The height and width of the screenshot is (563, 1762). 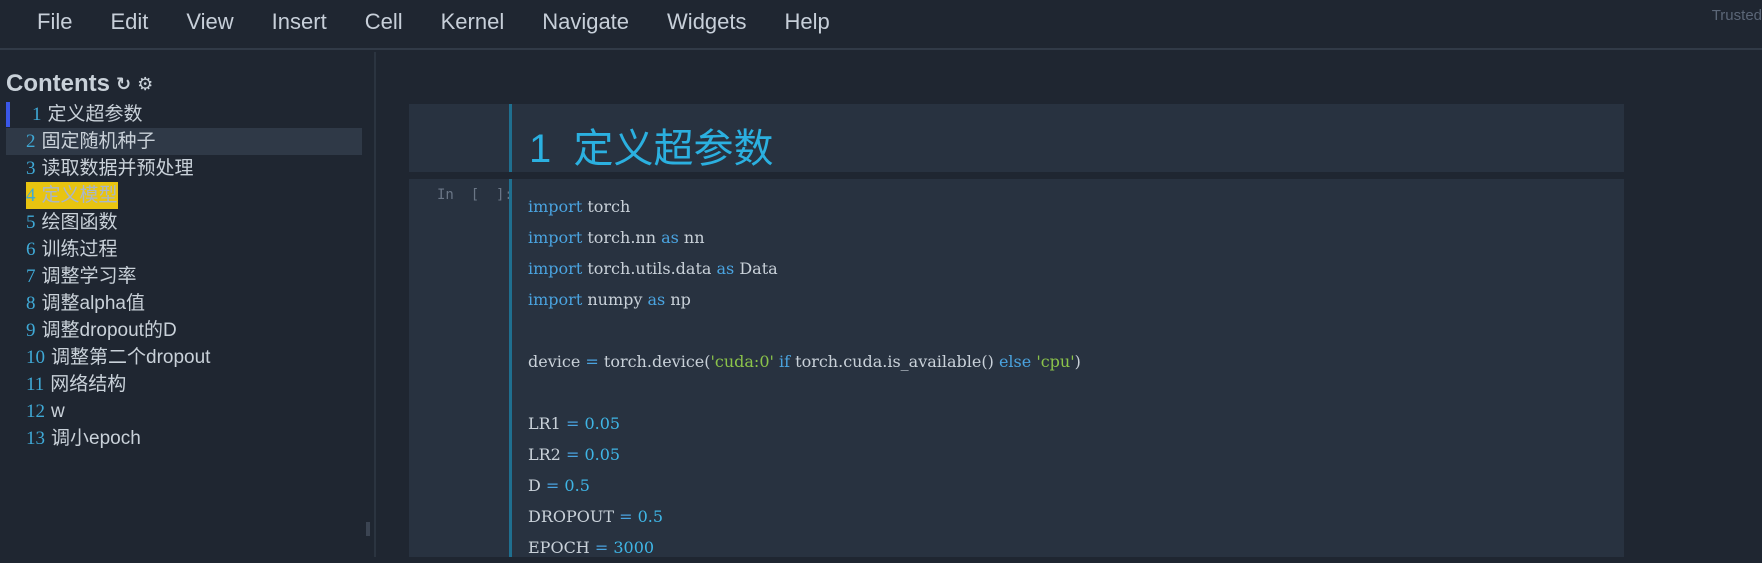 I want to click on code-line: DROPOUT = 0.5, so click(x=804, y=516).